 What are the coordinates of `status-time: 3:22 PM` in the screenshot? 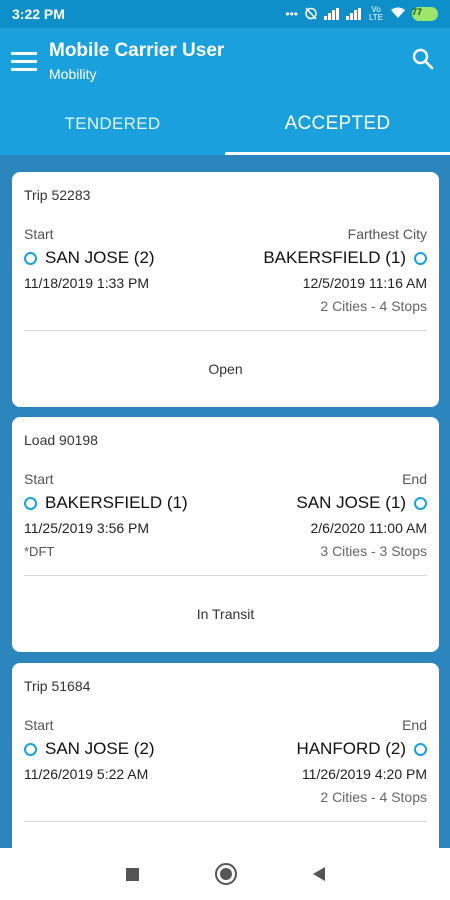 It's located at (38, 14).